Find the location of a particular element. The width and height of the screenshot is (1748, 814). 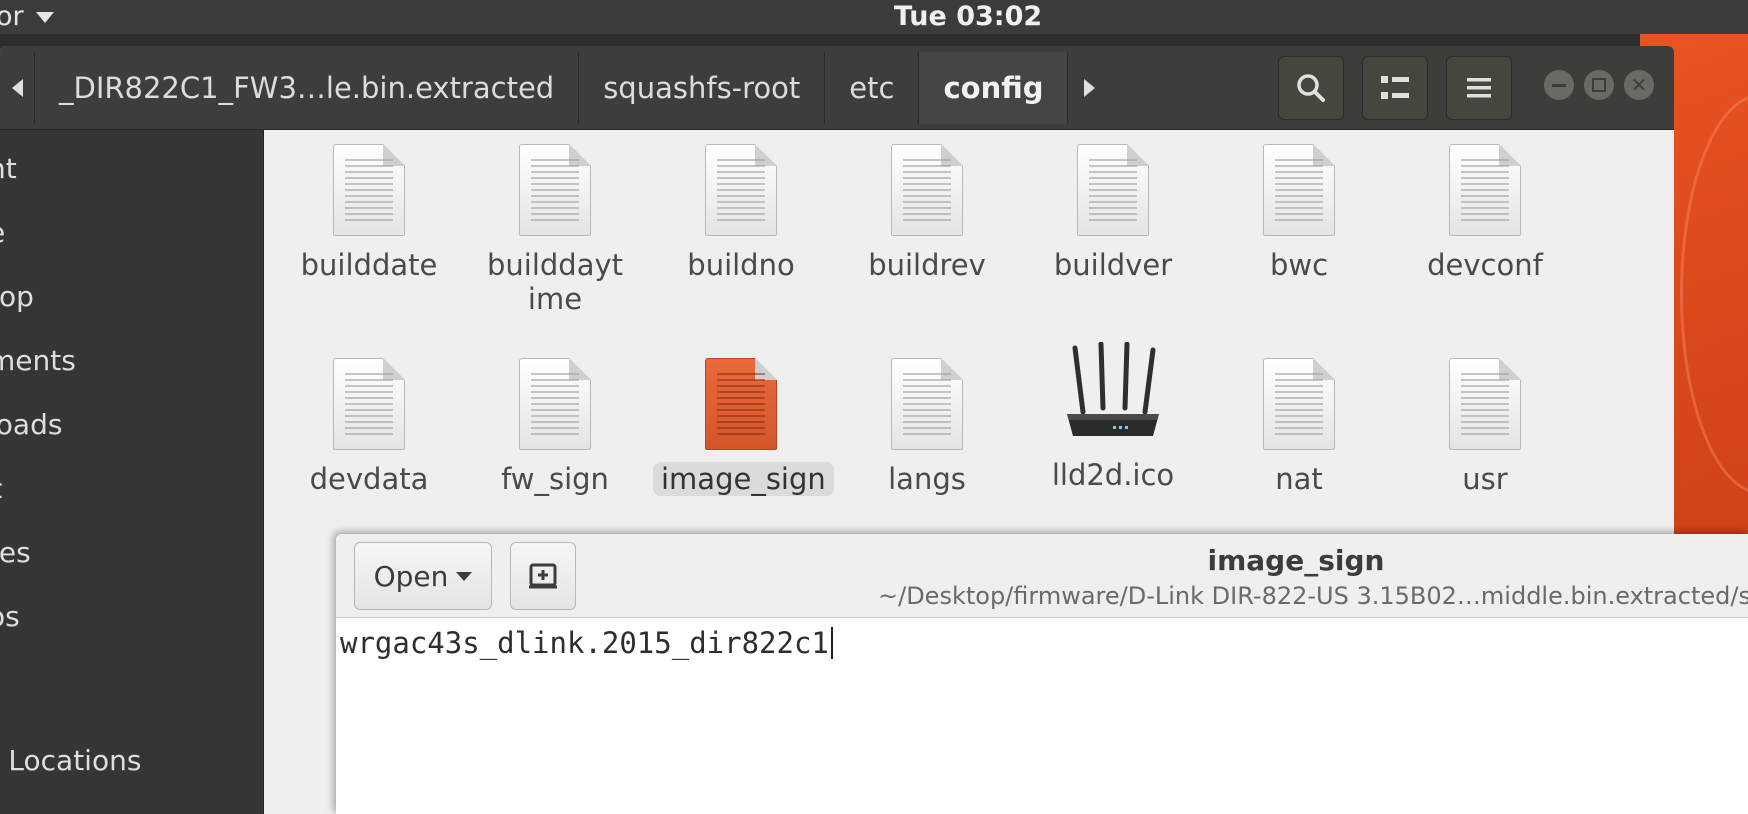

list-view-icon is located at coordinates (1395, 87).